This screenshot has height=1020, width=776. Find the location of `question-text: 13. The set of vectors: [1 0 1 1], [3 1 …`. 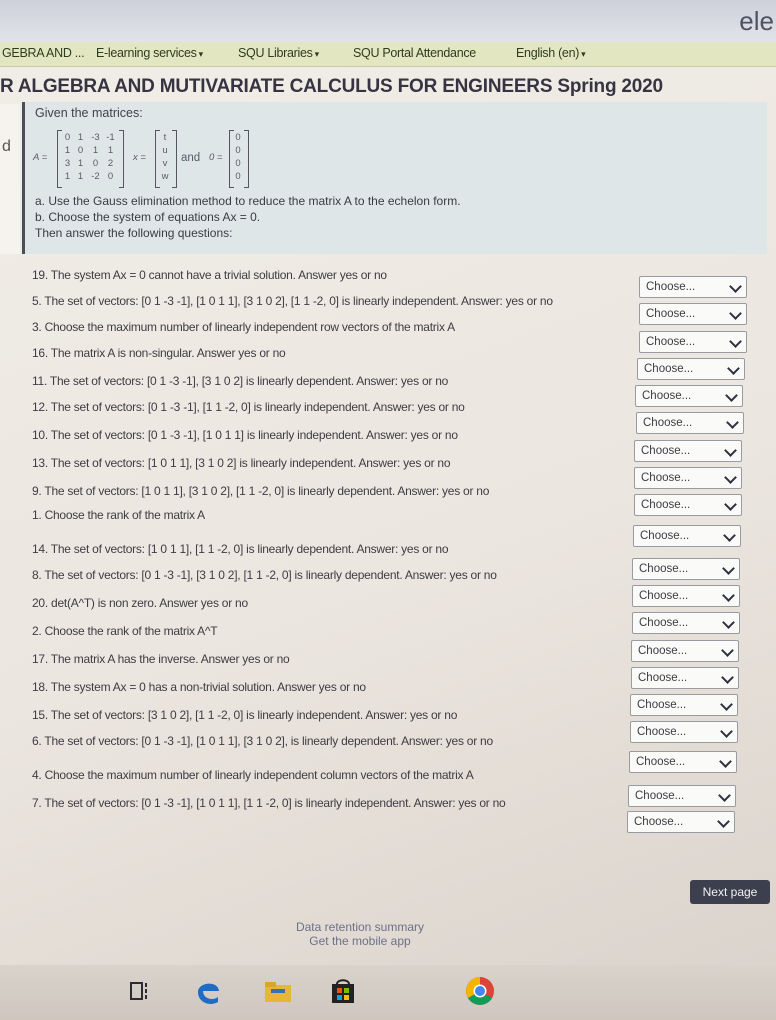

question-text: 13. The set of vectors: [1 0 1 1], [3 1 … is located at coordinates (241, 463).